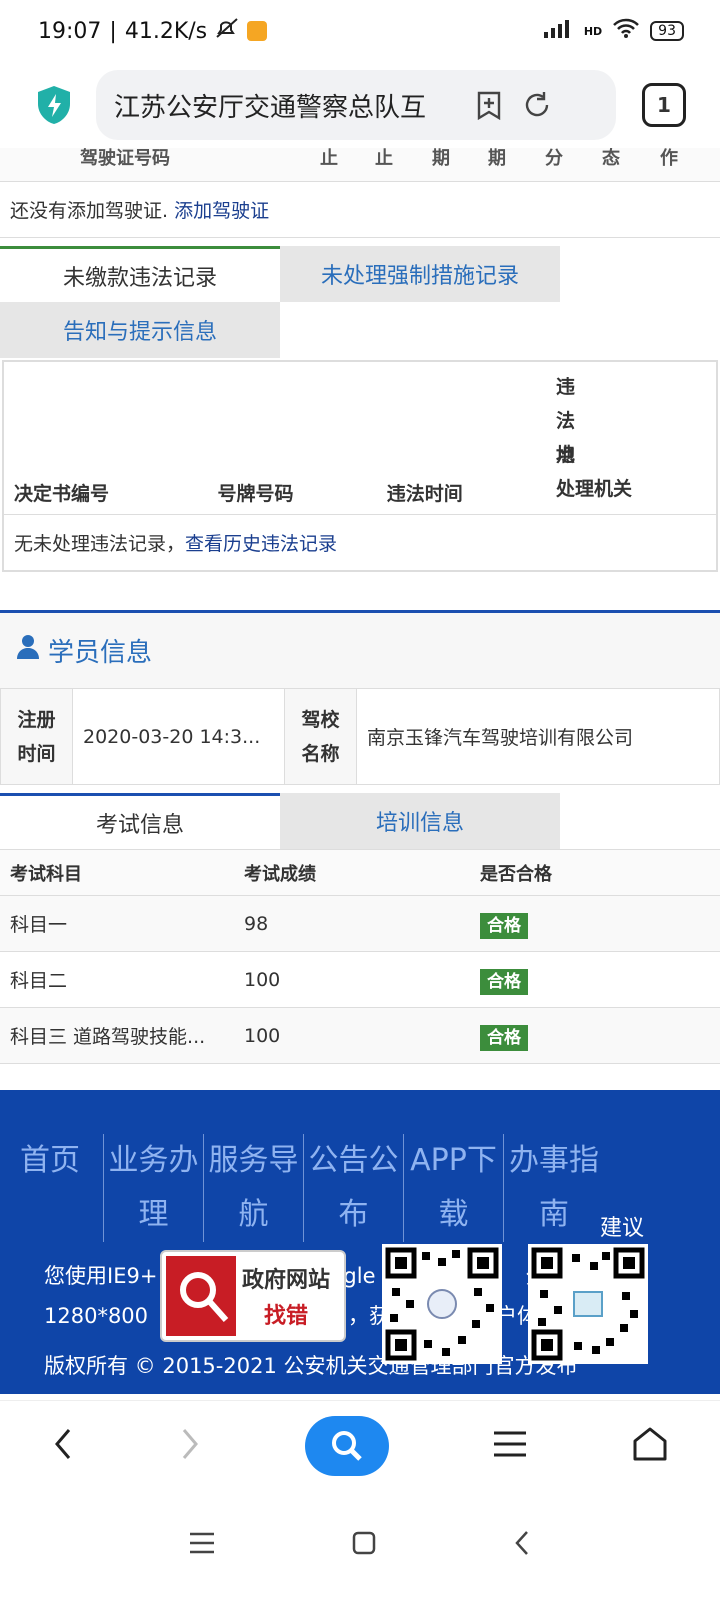 The width and height of the screenshot is (720, 1600). Describe the element at coordinates (202, 1545) in the screenshot. I see `recent-apps-icon` at that location.